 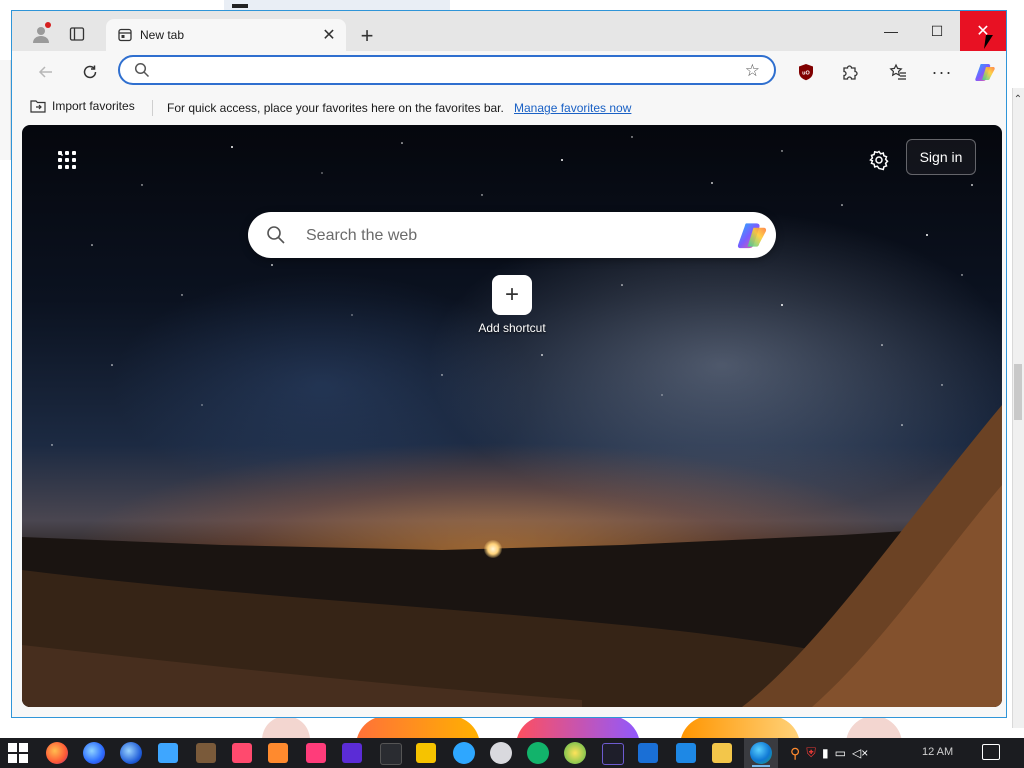 I want to click on chevron-up-icon: ⌃, so click(x=1018, y=99).